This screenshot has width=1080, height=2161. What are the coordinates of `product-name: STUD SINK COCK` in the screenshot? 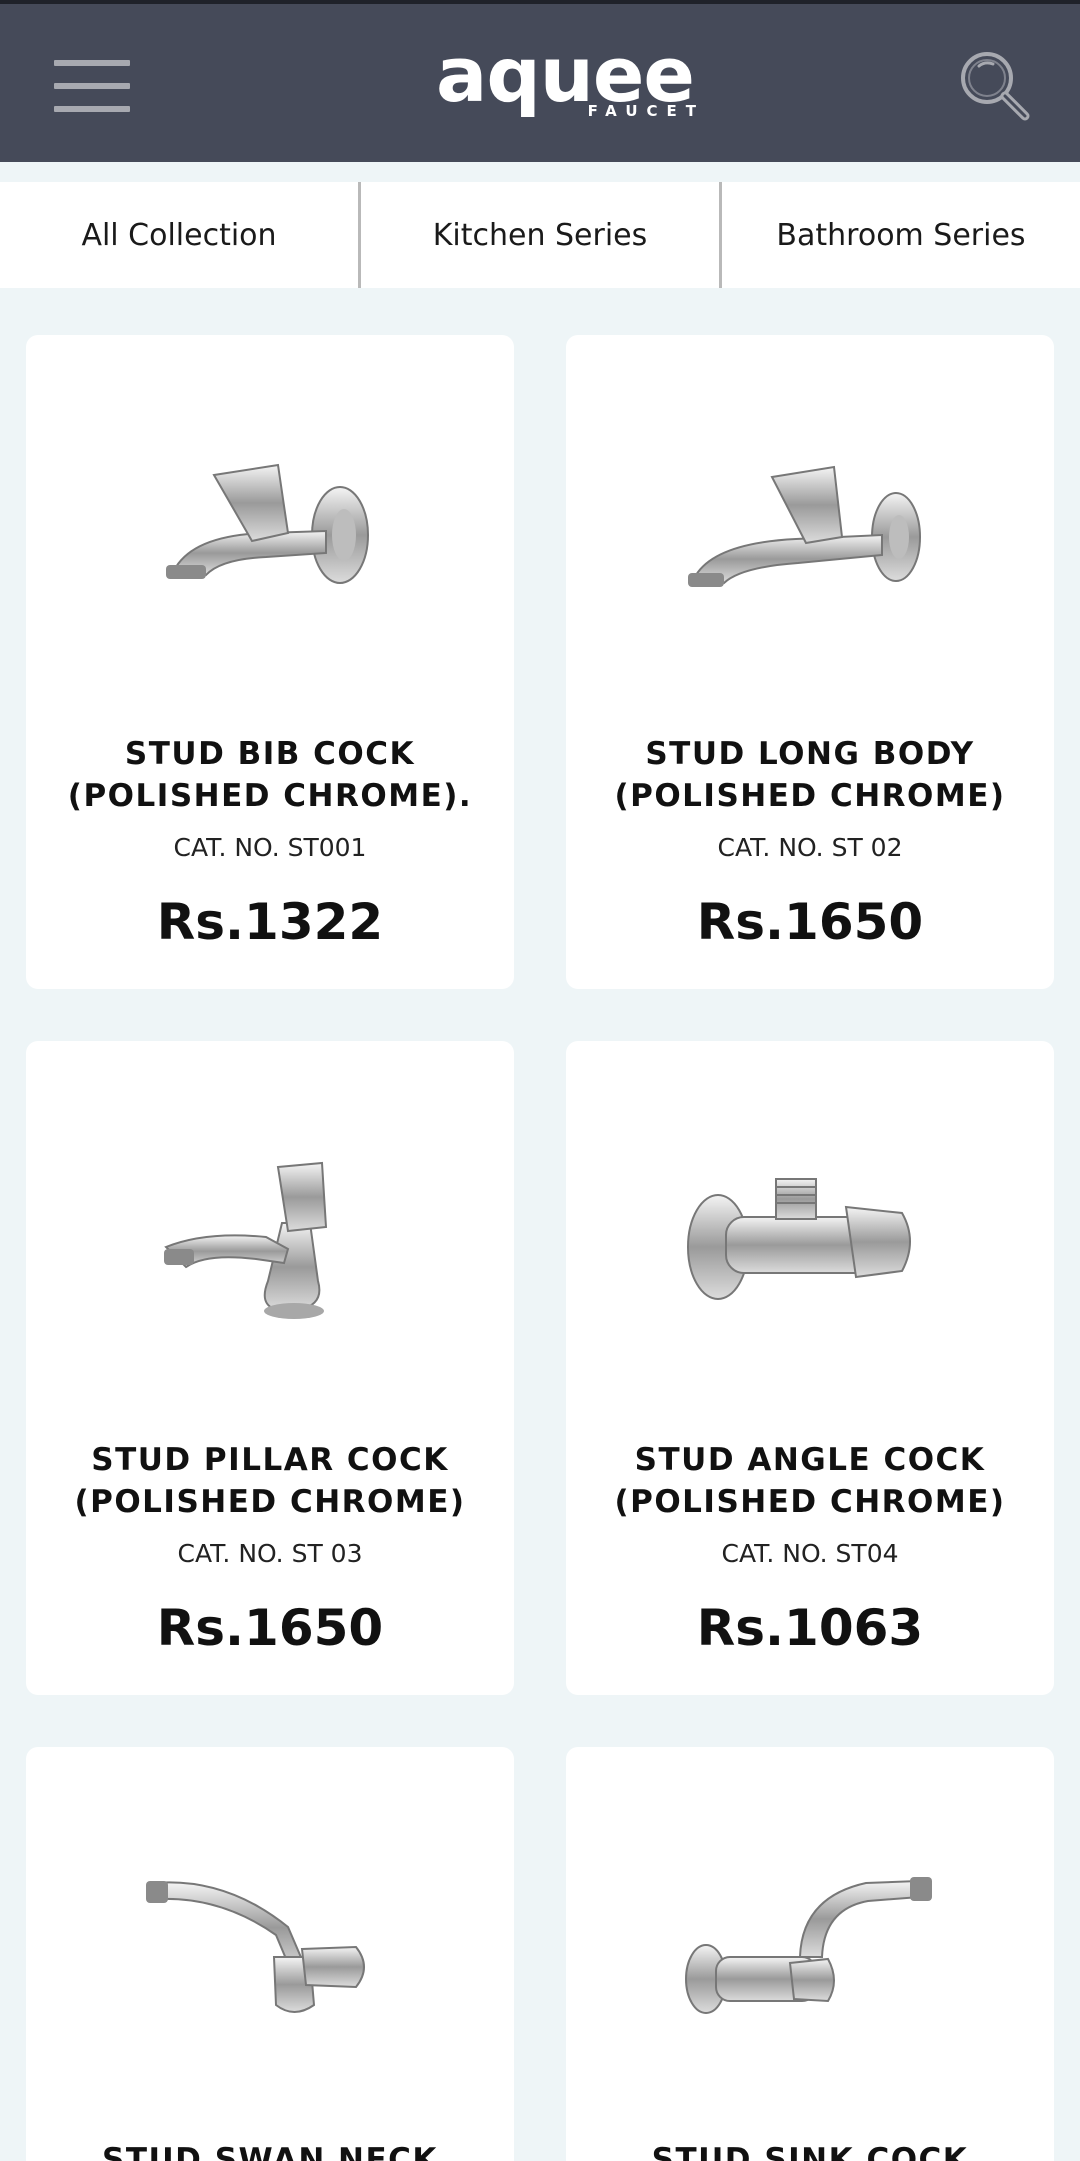 It's located at (810, 2150).